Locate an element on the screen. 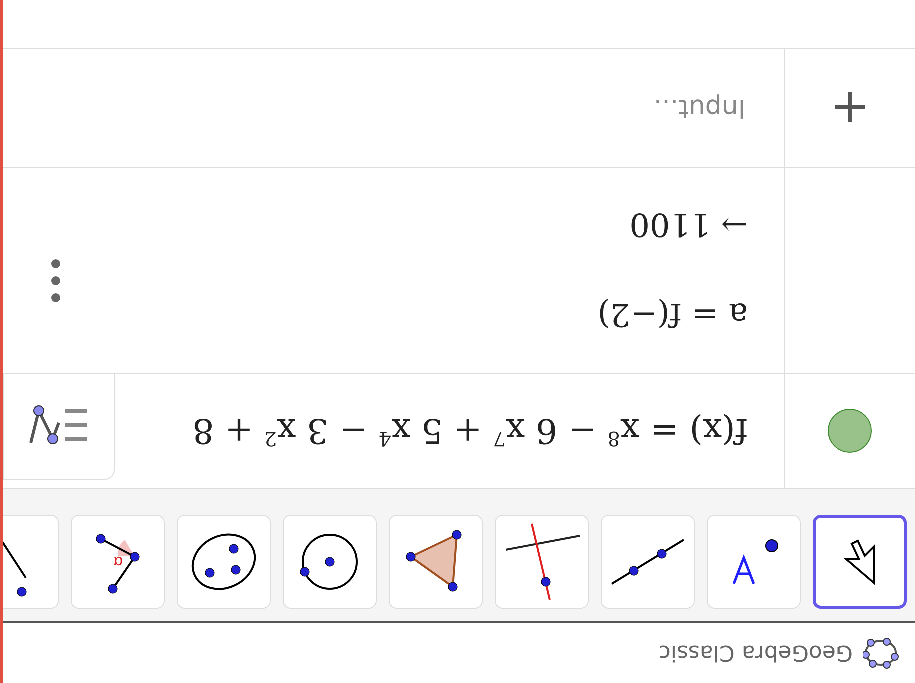 This screenshot has width=915, height=683. visibility-toggle is located at coordinates (850, 431).